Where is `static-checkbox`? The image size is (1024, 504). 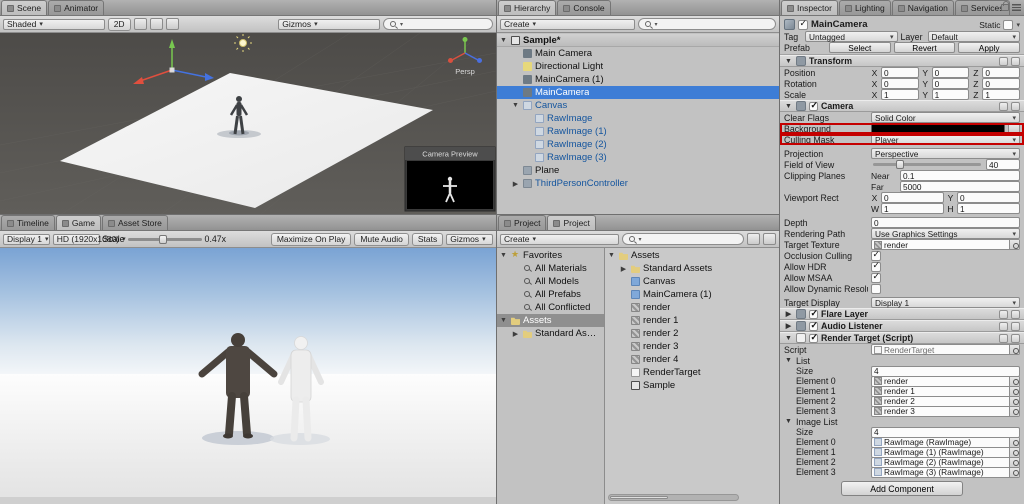
static-checkbox is located at coordinates (1008, 24).